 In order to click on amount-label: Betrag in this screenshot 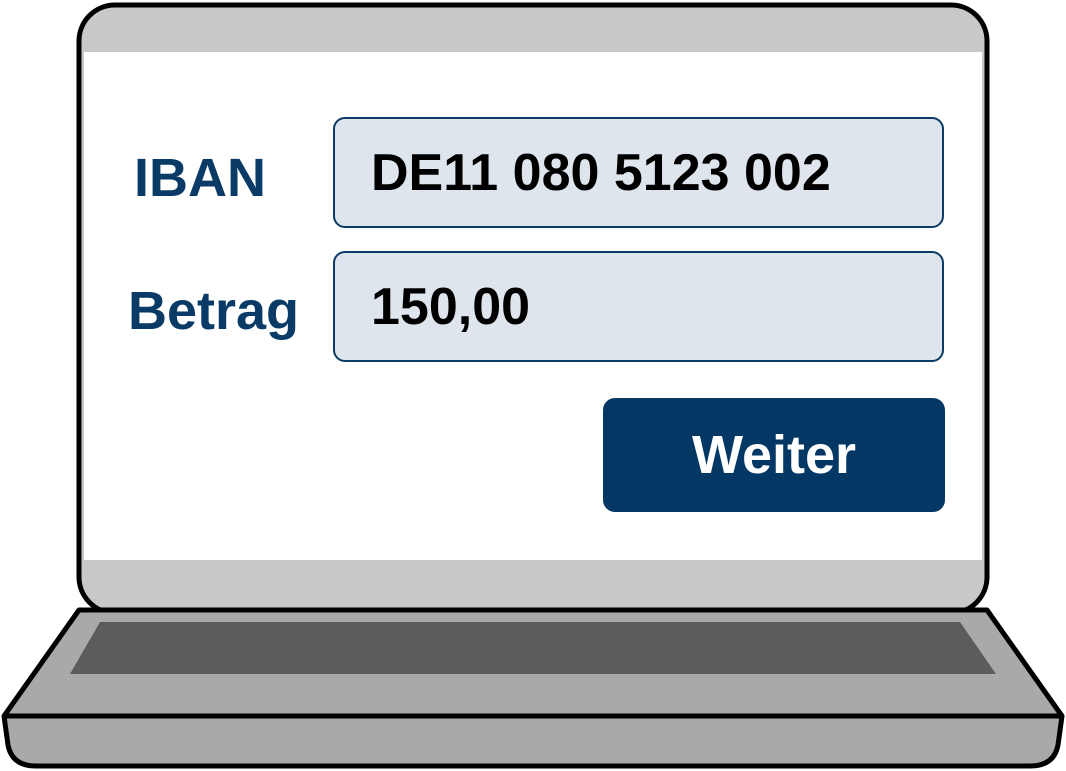, I will do `click(214, 311)`.